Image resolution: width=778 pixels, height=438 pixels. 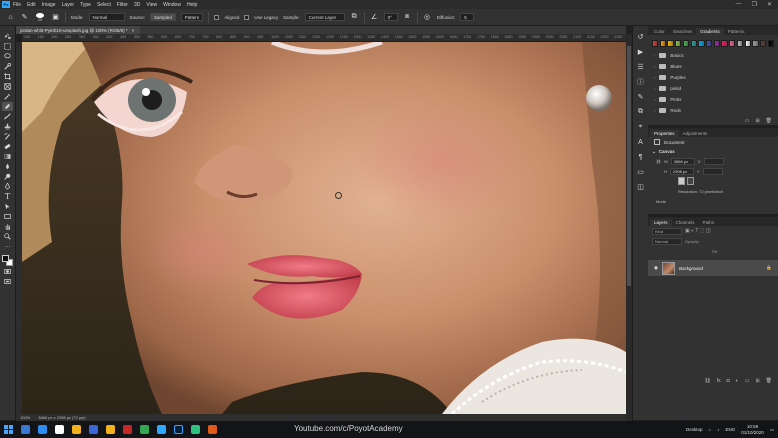 I want to click on blend-mode-select: Normal, so click(x=667, y=241).